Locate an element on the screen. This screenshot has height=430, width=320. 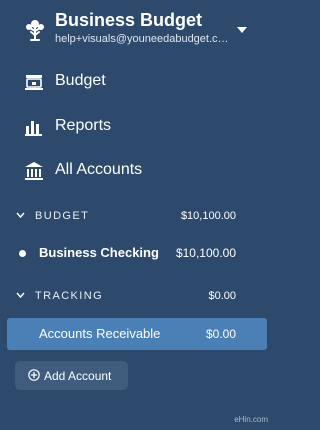
group-budget-header: BUDGET $10,100.00 is located at coordinates (137, 217).